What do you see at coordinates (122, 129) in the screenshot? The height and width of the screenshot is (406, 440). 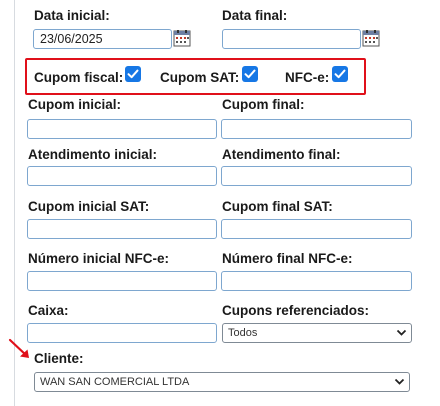 I see `cupom-inicial-input` at bounding box center [122, 129].